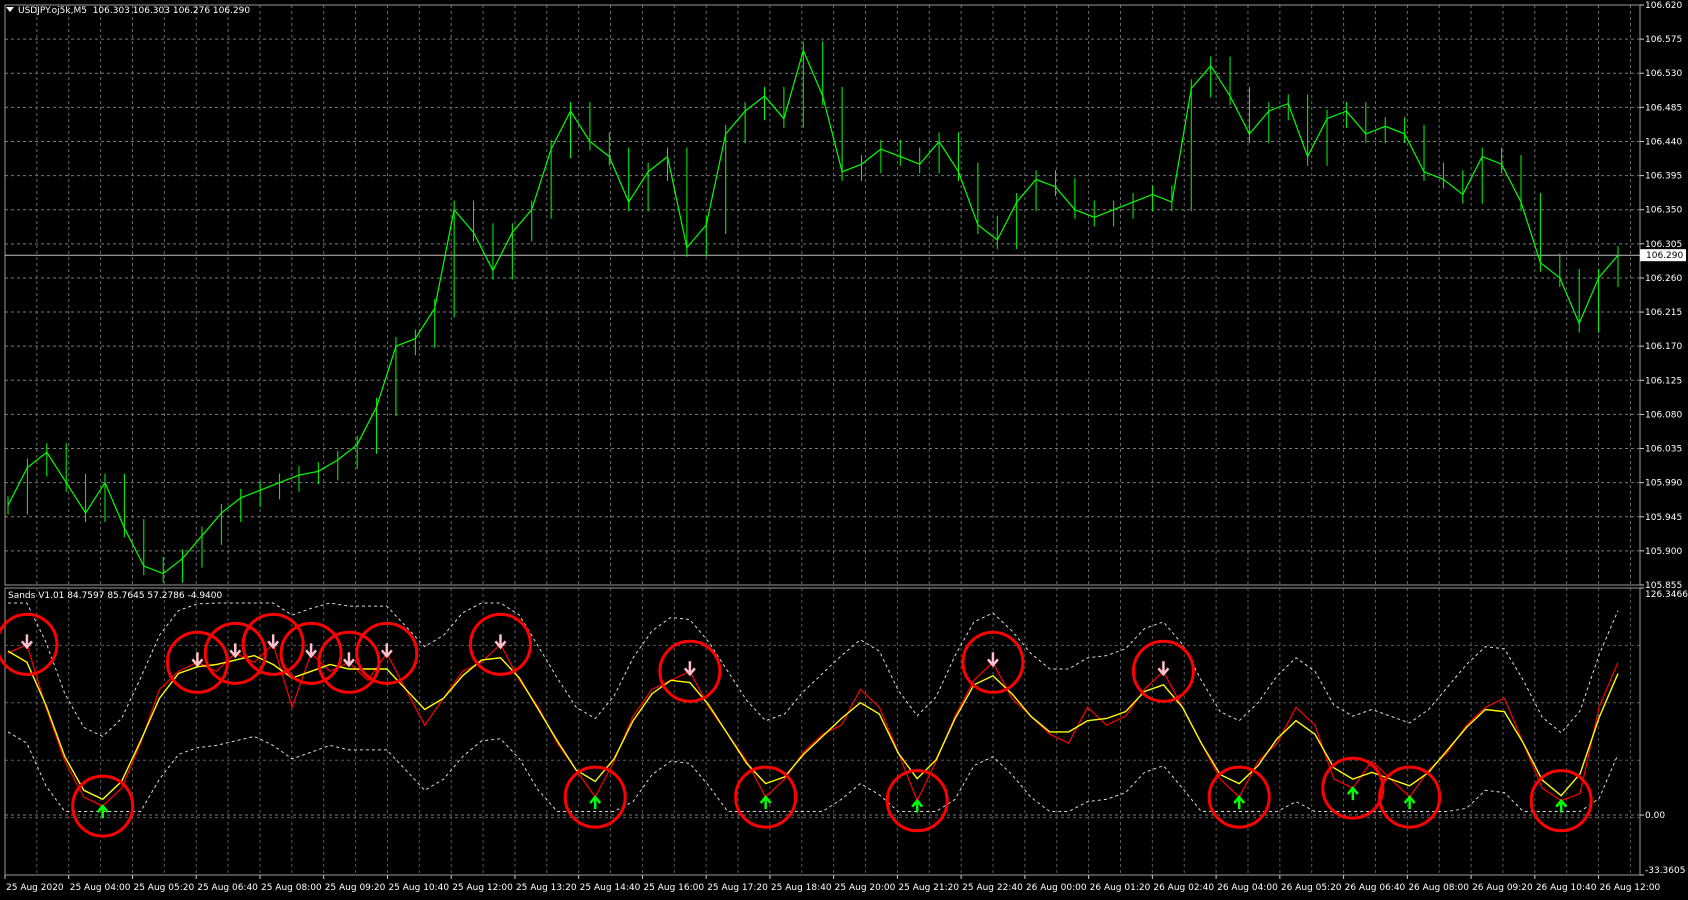  What do you see at coordinates (1247, 888) in the screenshot?
I see `time-axis-label: 26 Aug 04:00` at bounding box center [1247, 888].